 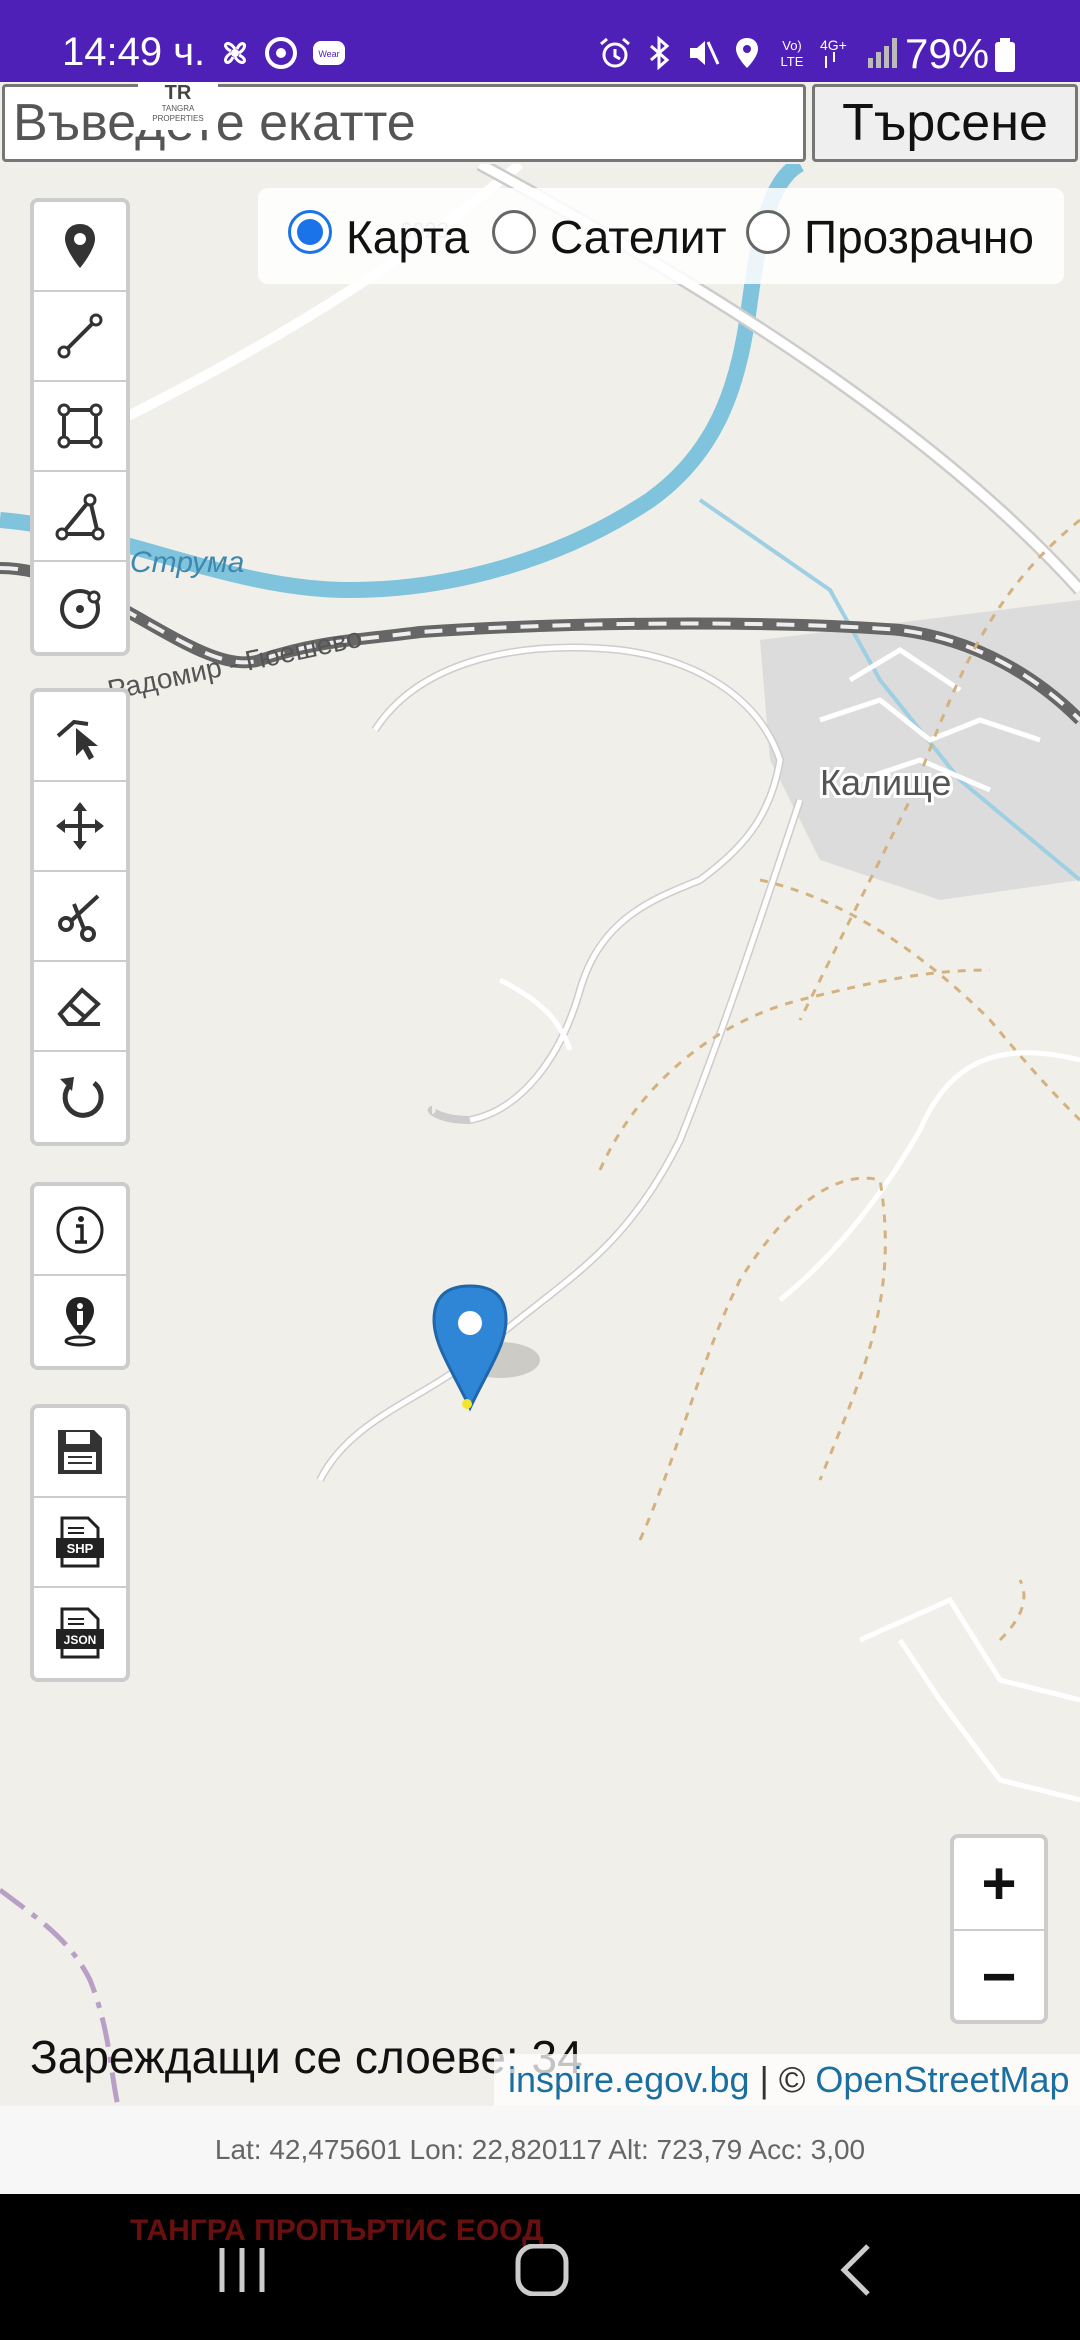 What do you see at coordinates (768, 232) in the screenshot?
I see `radio-transparent` at bounding box center [768, 232].